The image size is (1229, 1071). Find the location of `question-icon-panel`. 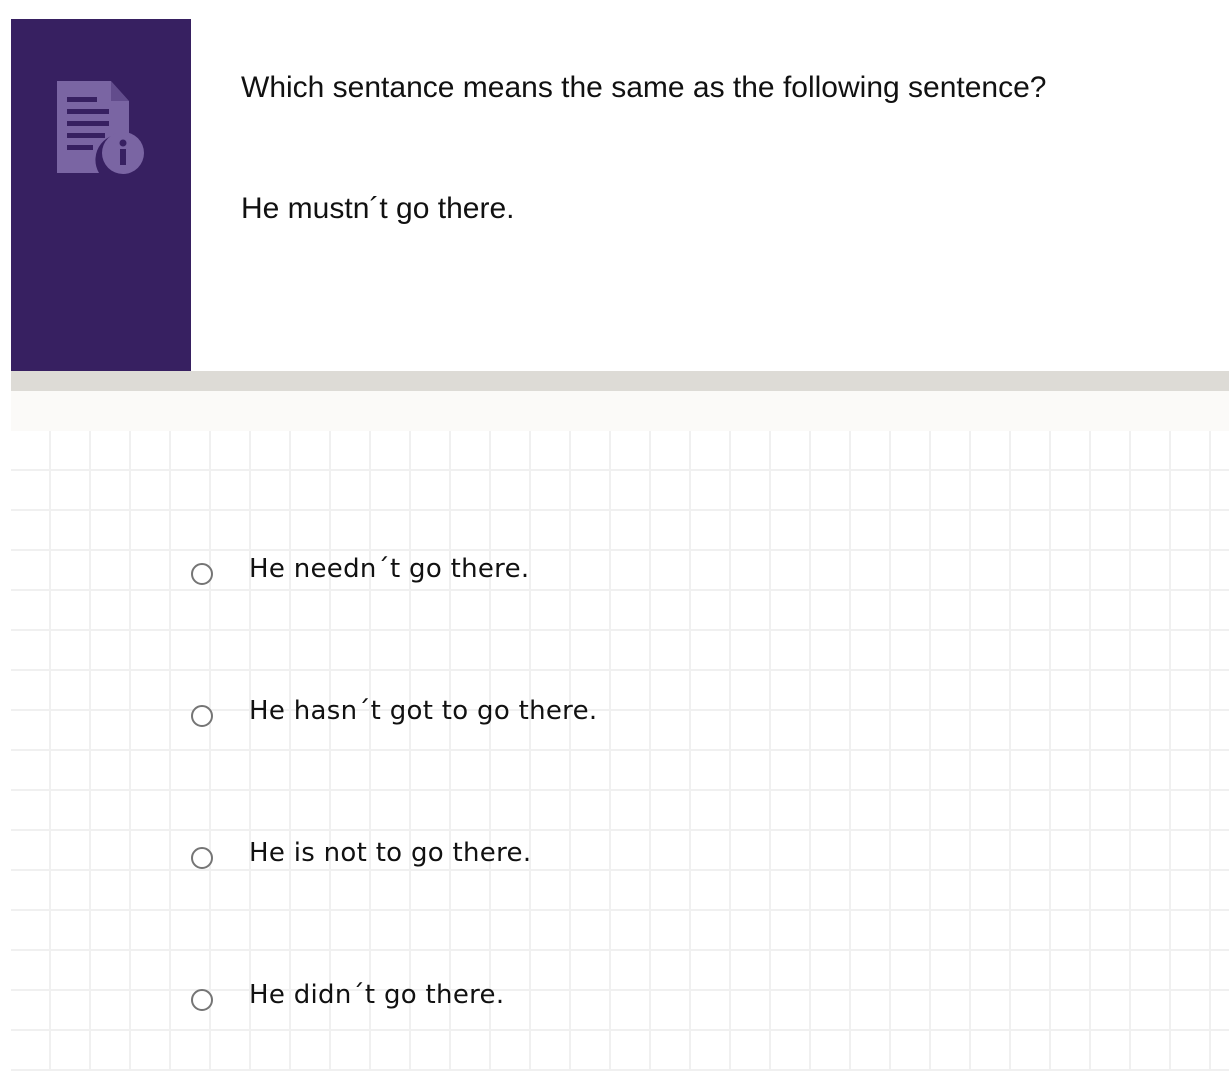

question-icon-panel is located at coordinates (101, 195).